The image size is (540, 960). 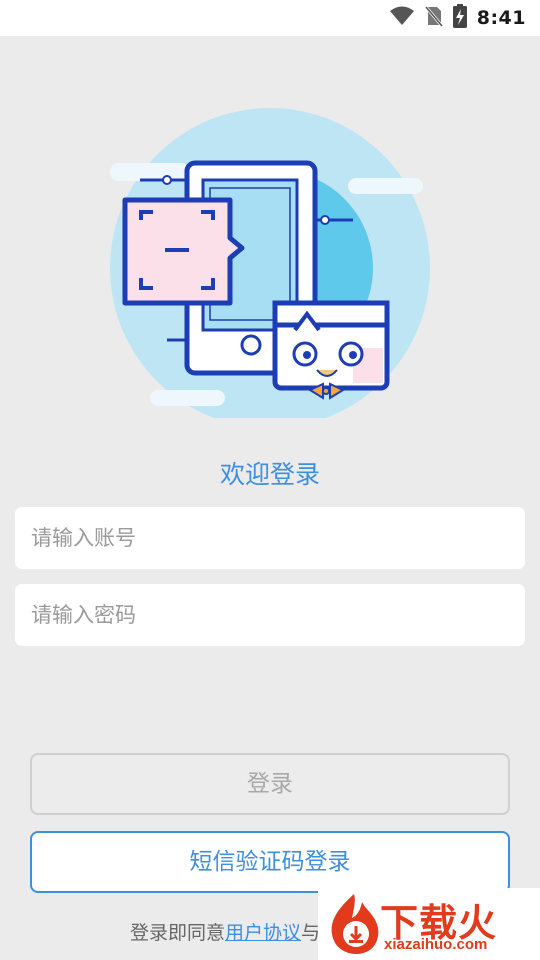 What do you see at coordinates (178, 933) in the screenshot?
I see `agreement-prefix: 登录即同意` at bounding box center [178, 933].